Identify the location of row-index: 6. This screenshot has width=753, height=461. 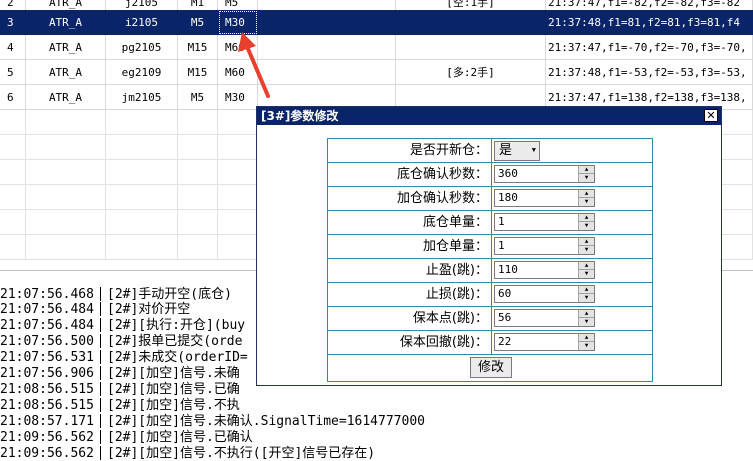
(13, 97).